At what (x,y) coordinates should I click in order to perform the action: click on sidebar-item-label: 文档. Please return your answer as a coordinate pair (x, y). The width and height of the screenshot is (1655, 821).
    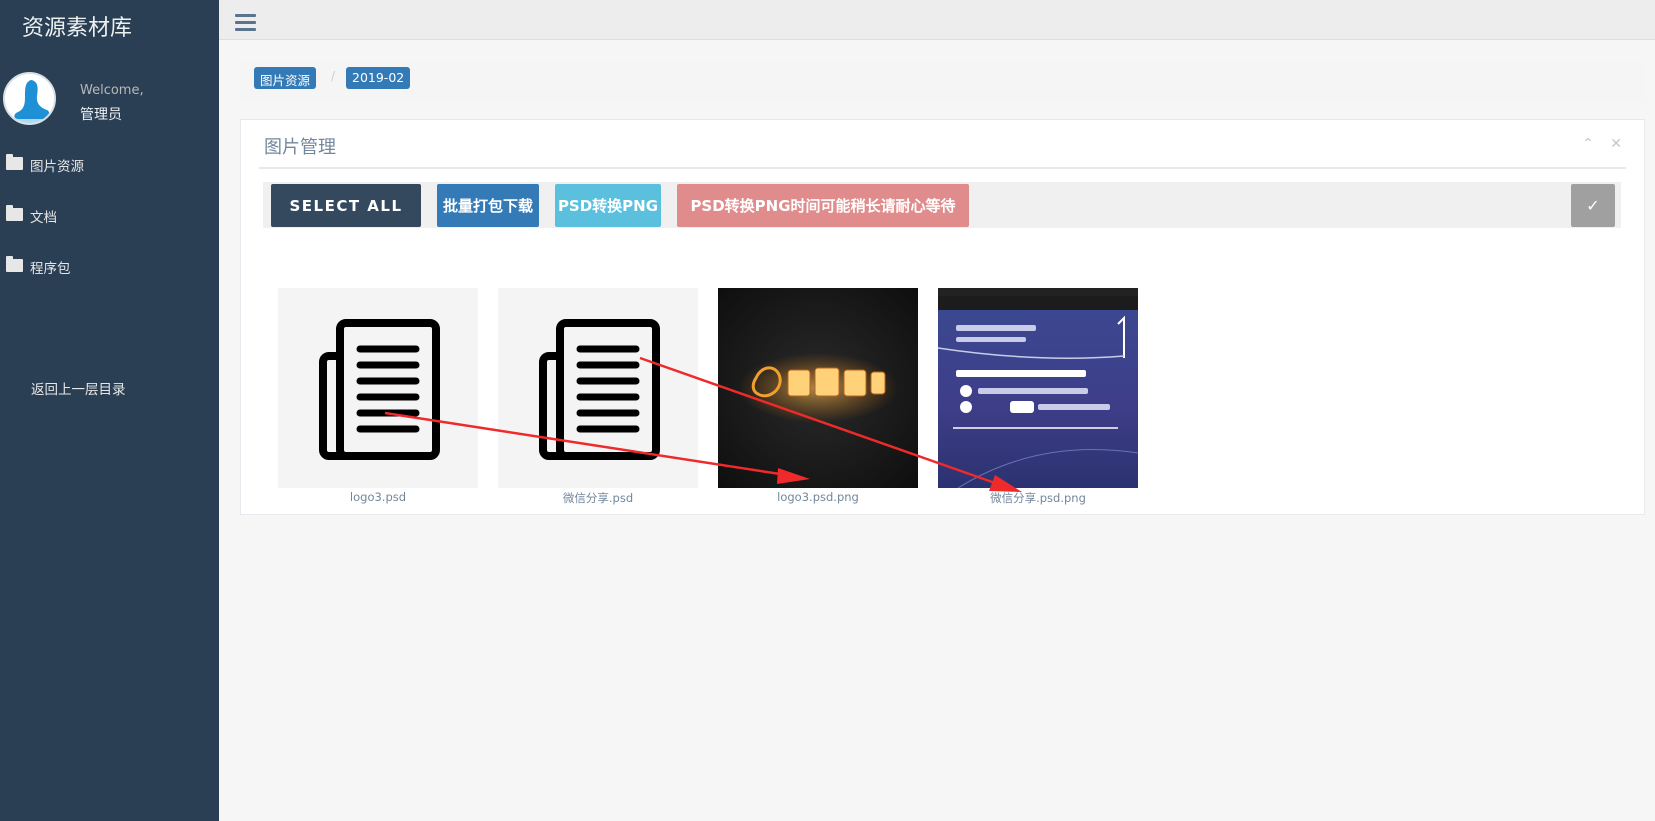
    Looking at the image, I should click on (43, 218).